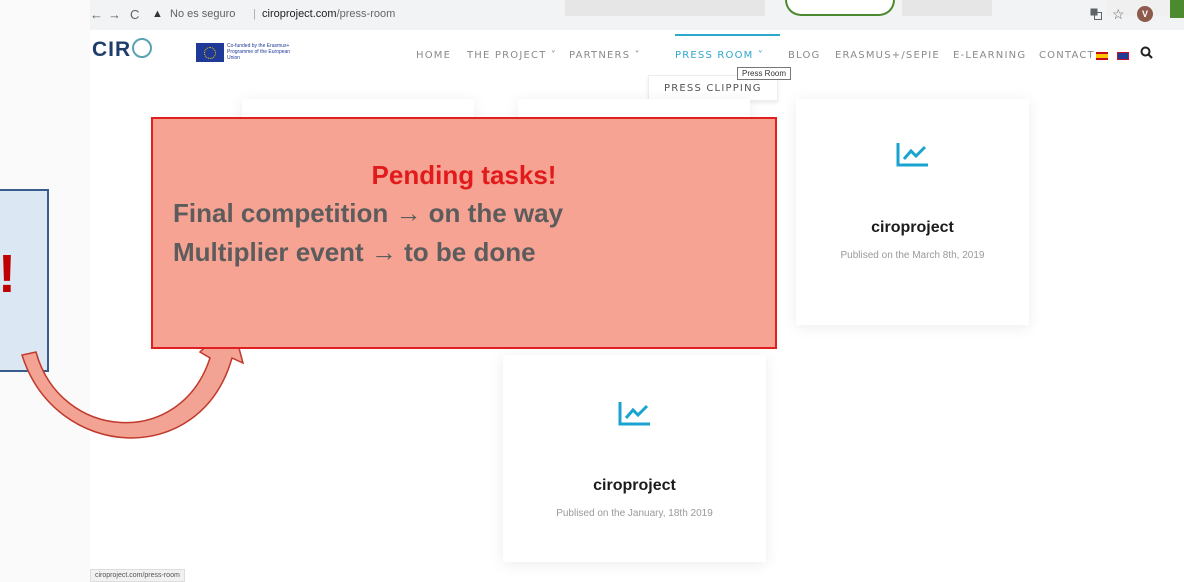 This screenshot has height=582, width=1184. Describe the element at coordinates (1102, 56) in the screenshot. I see `spanish-flag-icon` at that location.